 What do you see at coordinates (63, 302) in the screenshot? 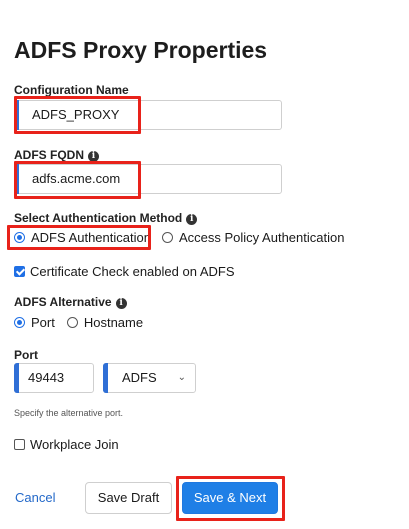
I see `alternative-label-text: ADFS Alternative` at bounding box center [63, 302].